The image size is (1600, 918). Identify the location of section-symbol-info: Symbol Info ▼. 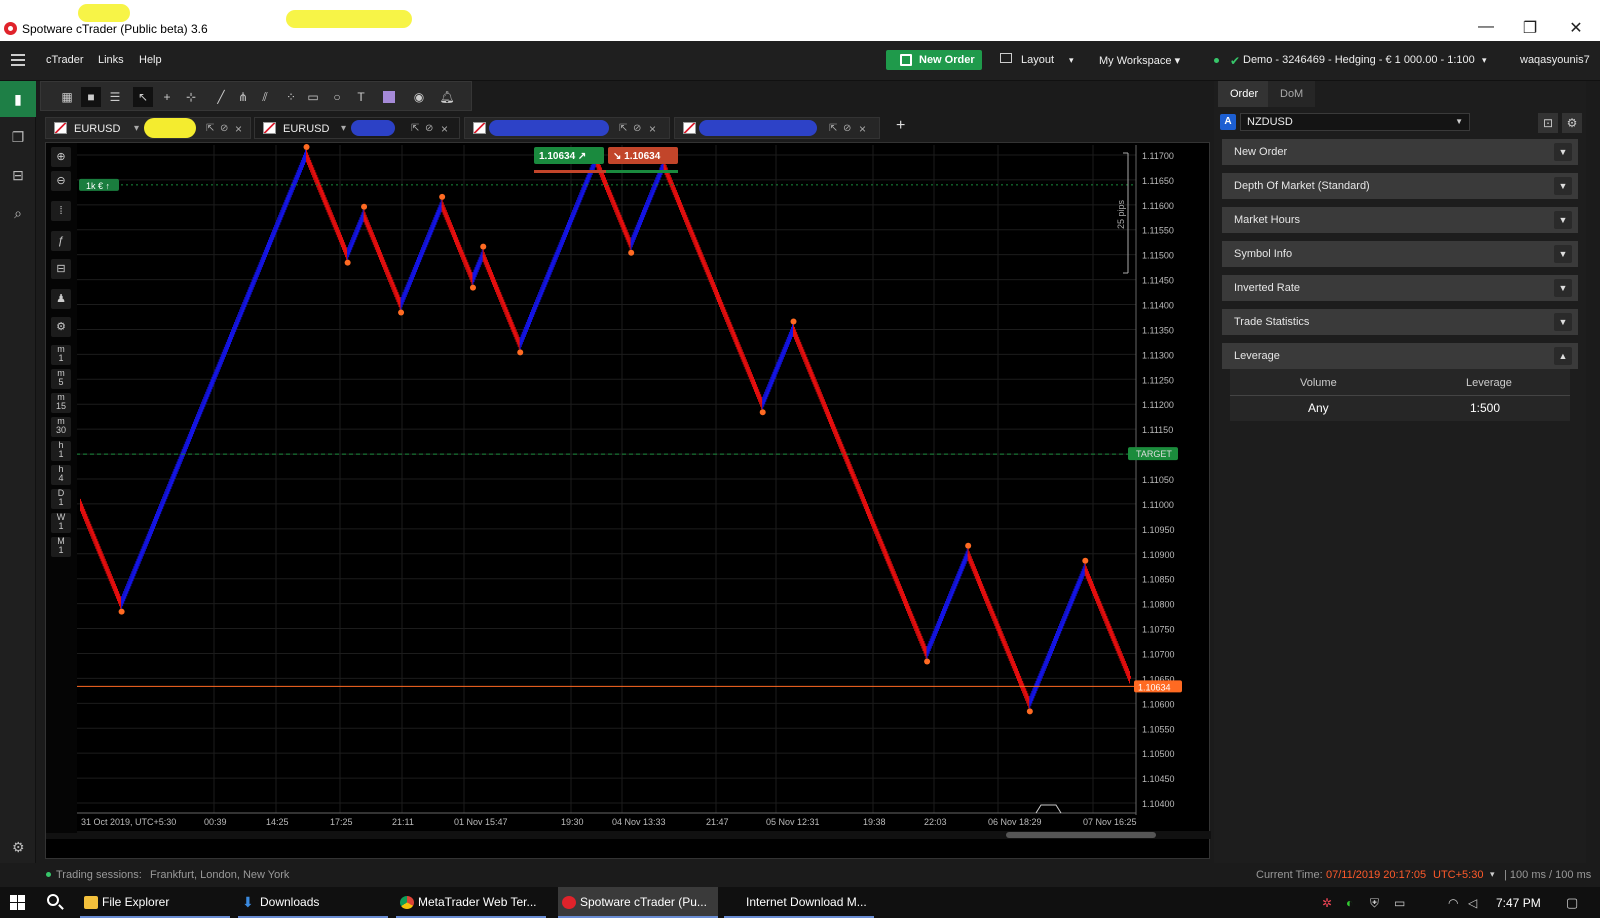
(1400, 254).